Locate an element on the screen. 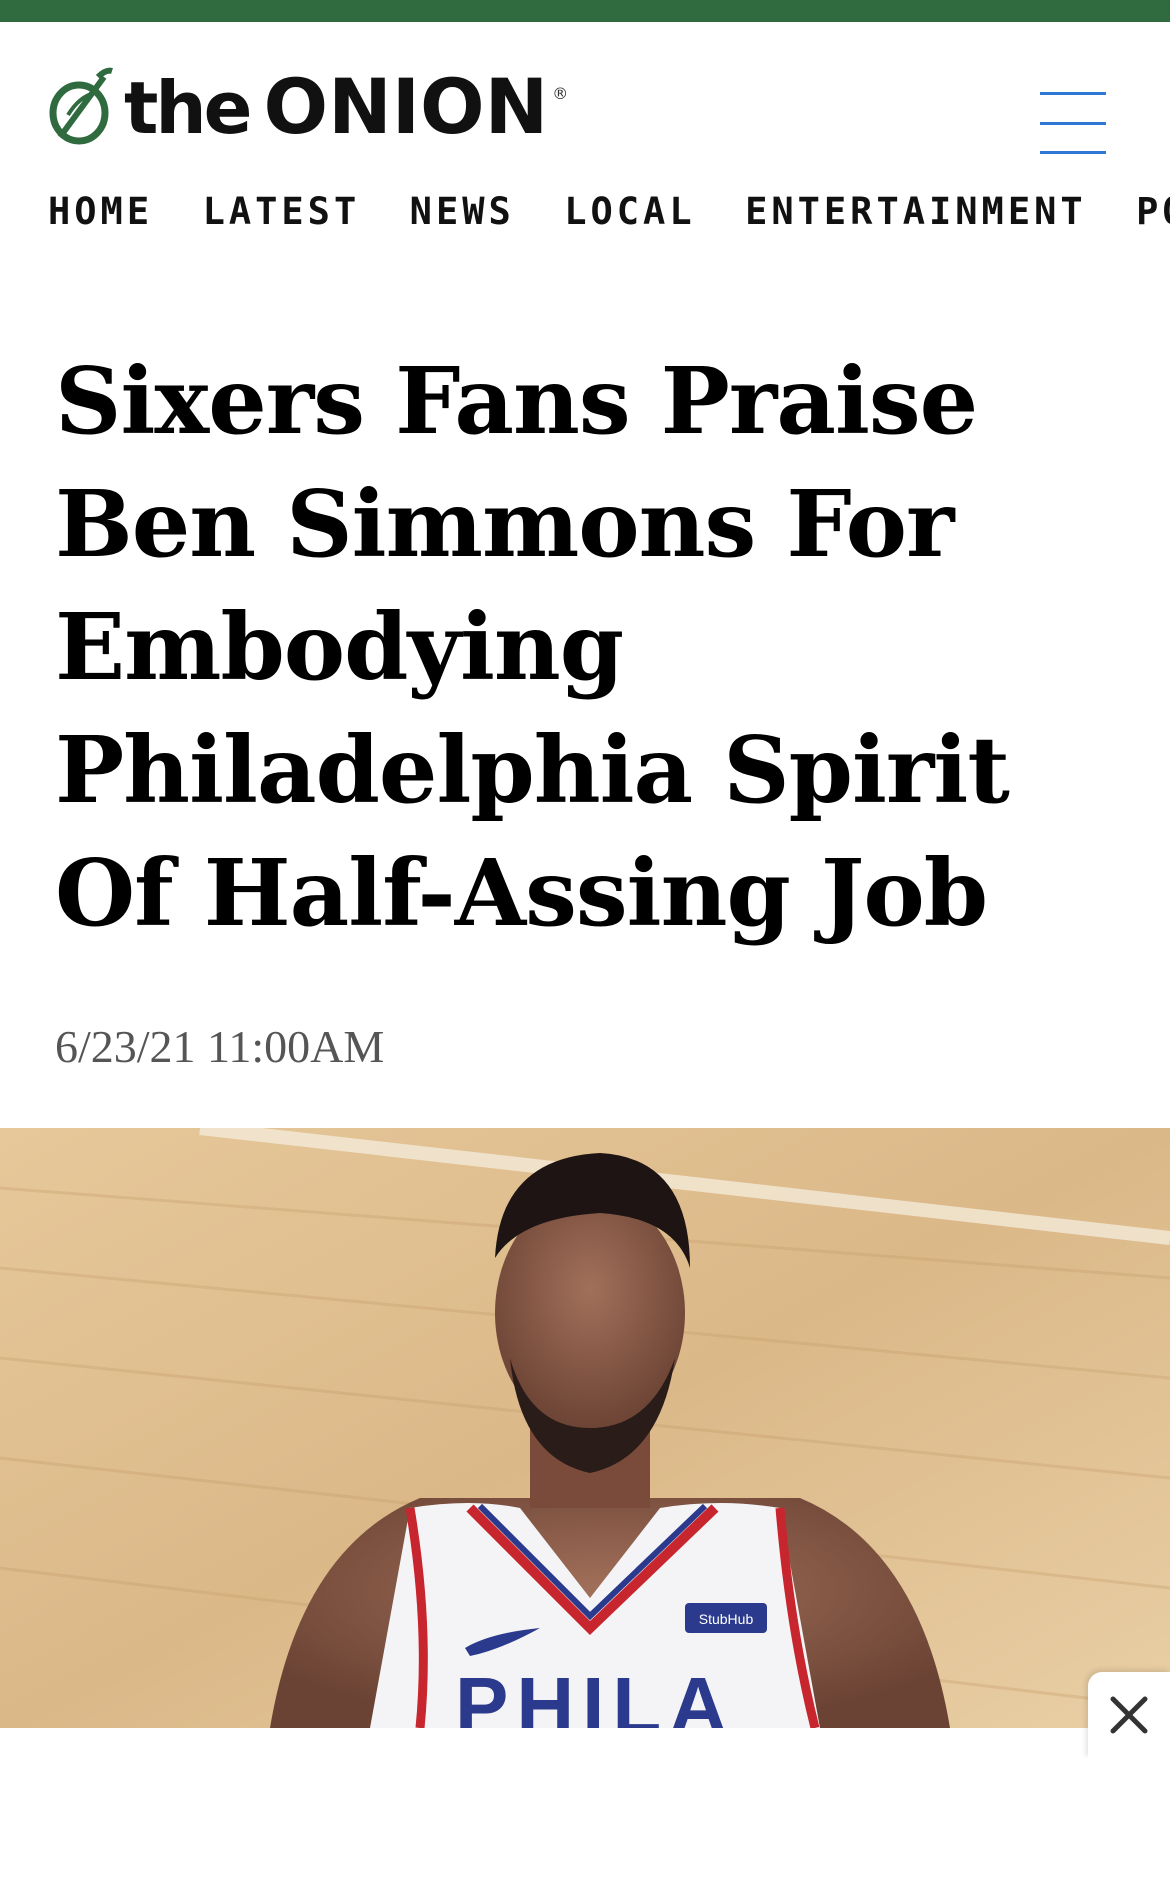  site-name-main: ONION is located at coordinates (406, 106).